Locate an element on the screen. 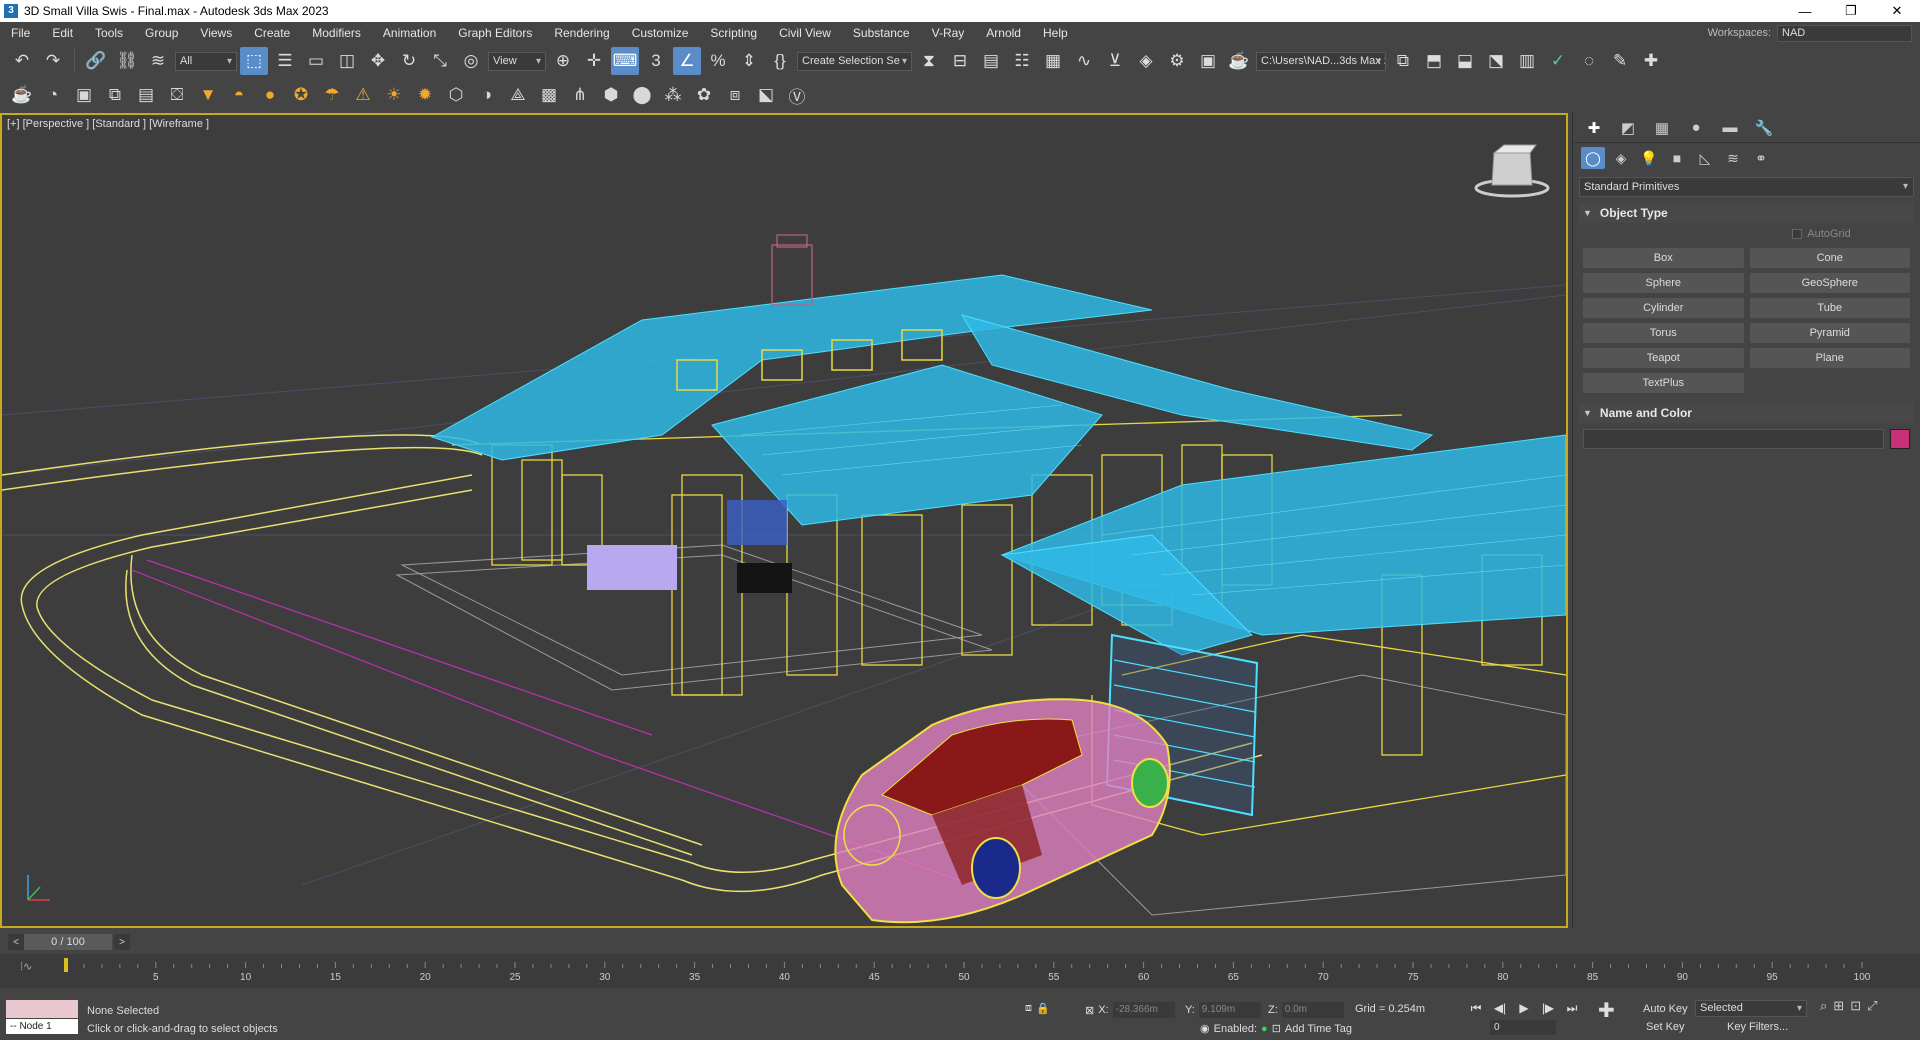 The width and height of the screenshot is (1920, 1040). time-slider-thumb: 0 / 100 is located at coordinates (68, 942).